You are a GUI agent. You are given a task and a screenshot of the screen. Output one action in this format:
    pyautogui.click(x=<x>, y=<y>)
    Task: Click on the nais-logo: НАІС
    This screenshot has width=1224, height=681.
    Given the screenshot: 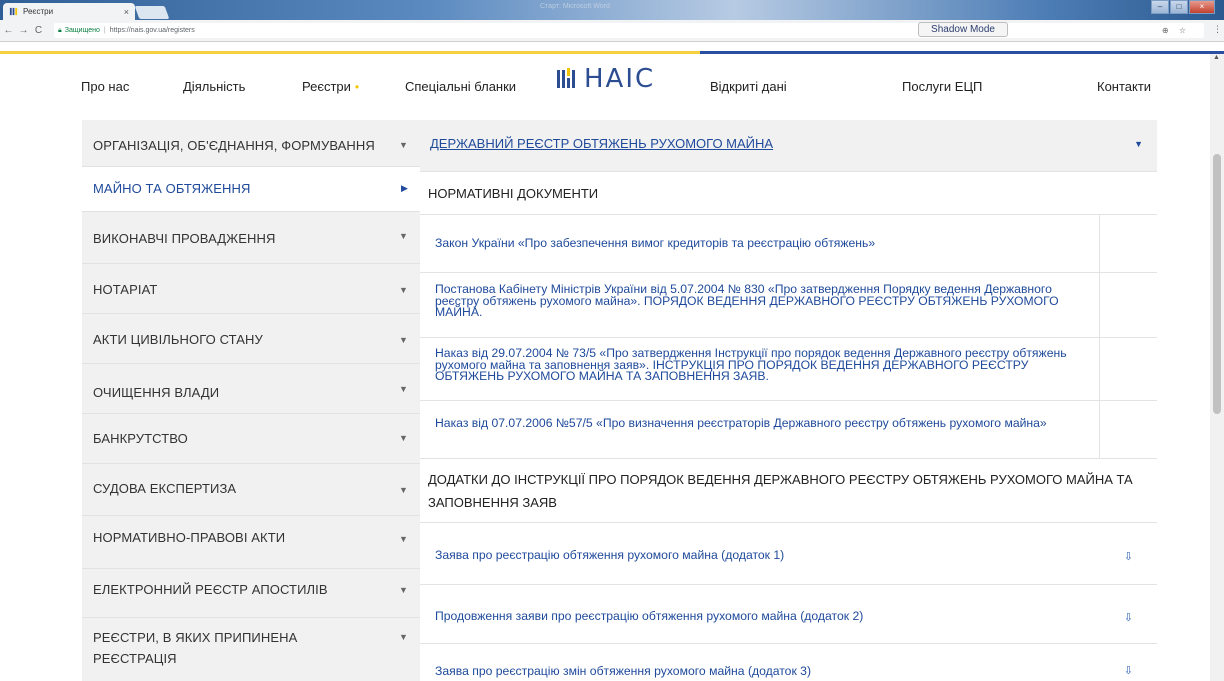 What is the action you would take?
    pyautogui.click(x=606, y=79)
    